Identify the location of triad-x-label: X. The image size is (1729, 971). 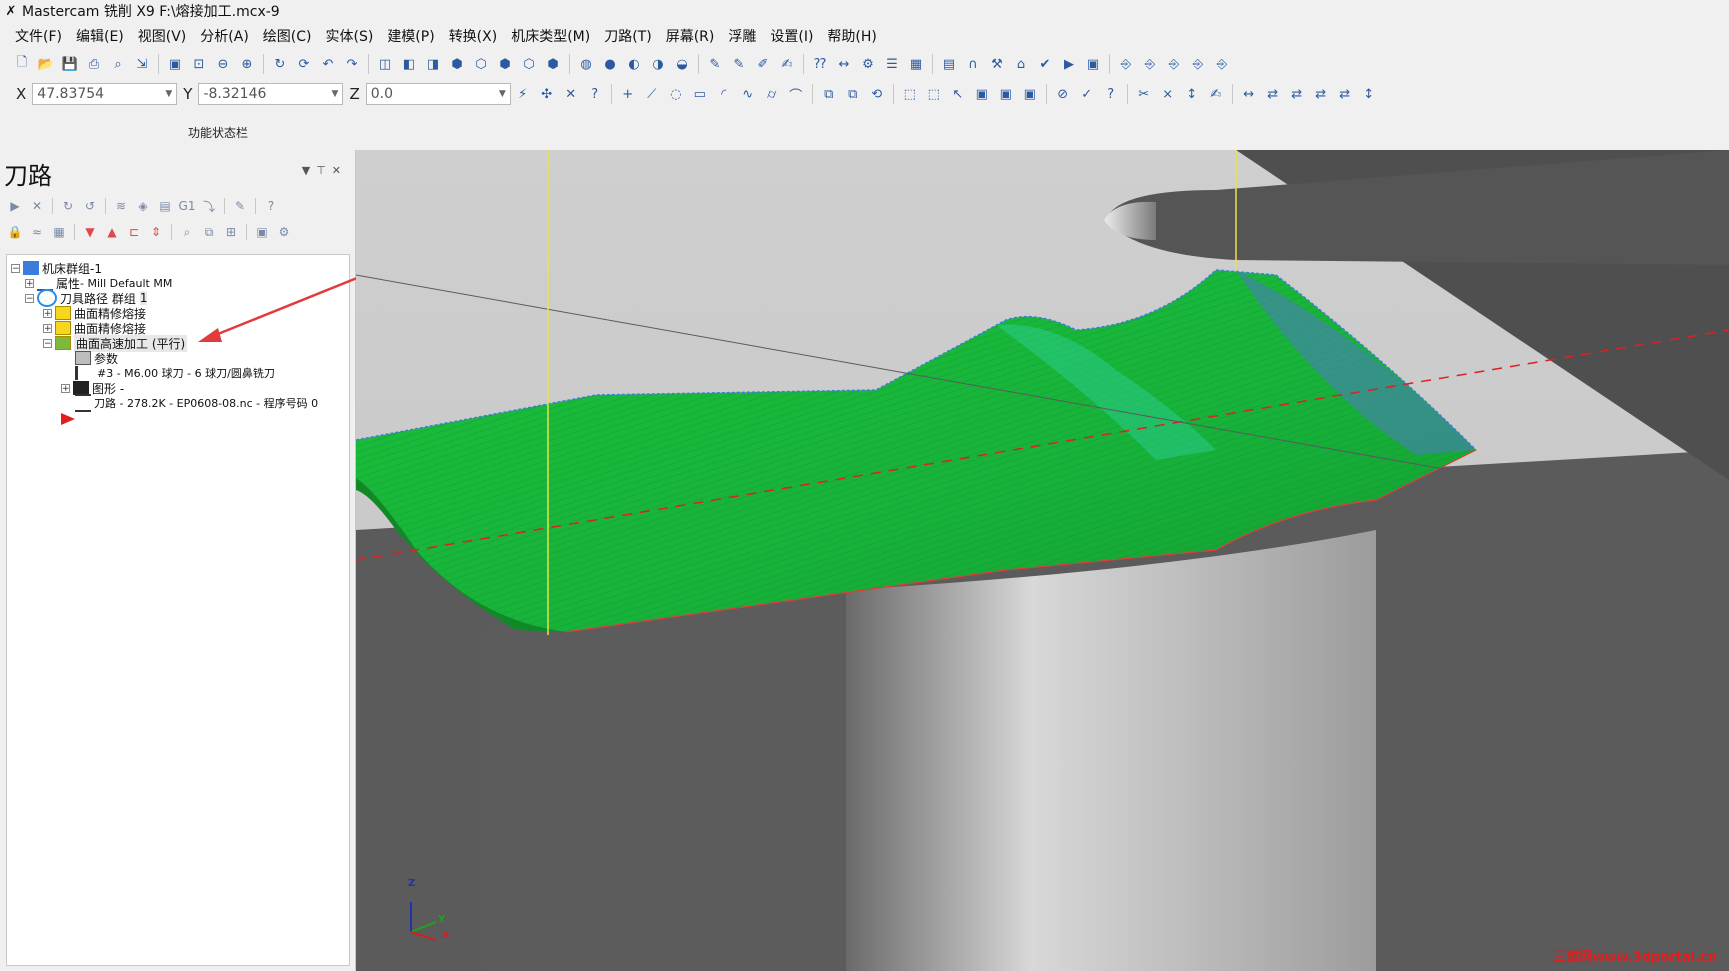
(446, 935).